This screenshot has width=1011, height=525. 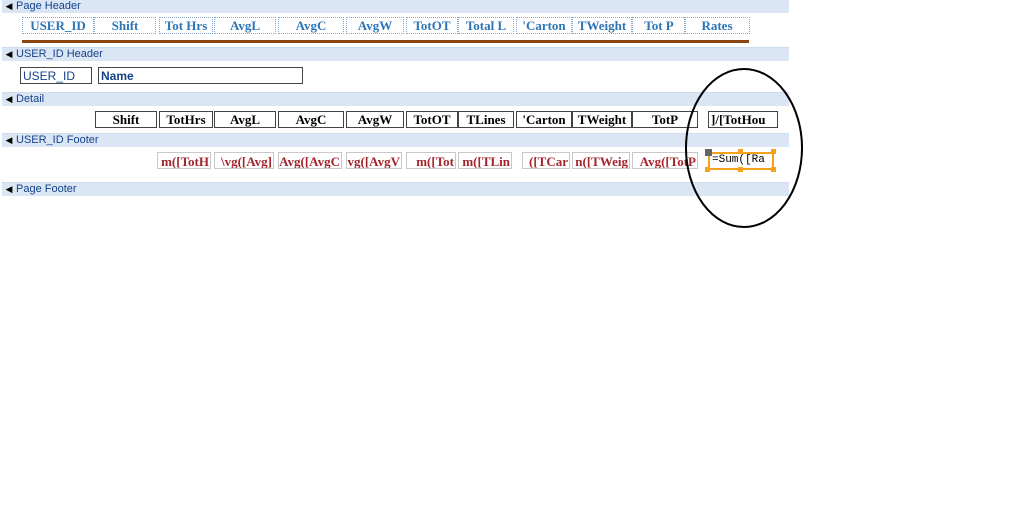 What do you see at coordinates (48, 6) in the screenshot?
I see `section-title: Page Header` at bounding box center [48, 6].